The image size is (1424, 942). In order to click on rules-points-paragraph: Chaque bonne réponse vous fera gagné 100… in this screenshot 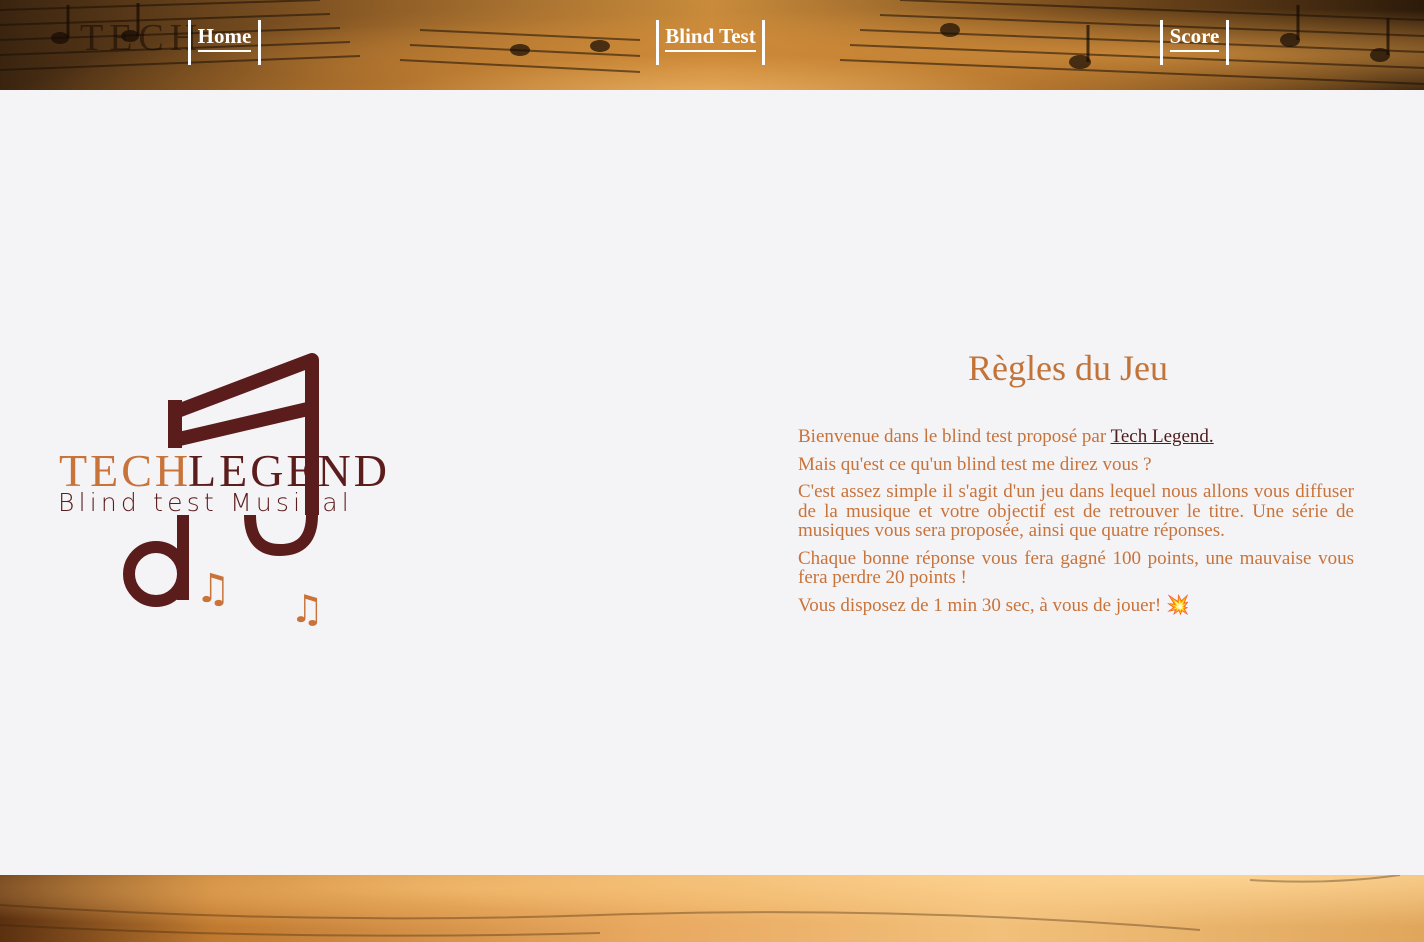, I will do `click(1076, 567)`.